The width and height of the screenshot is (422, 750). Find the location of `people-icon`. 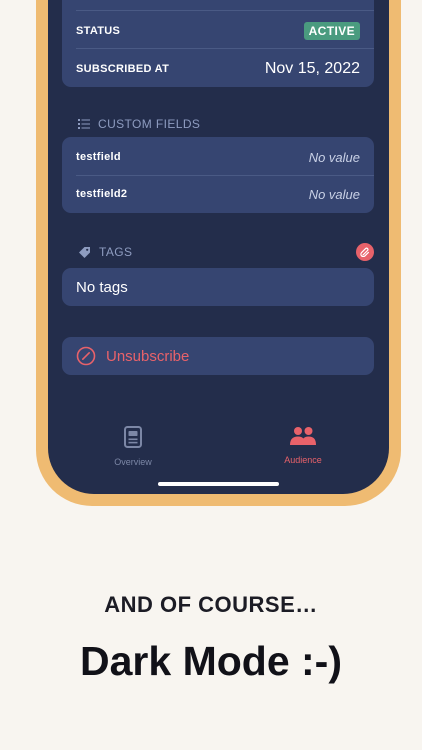

people-icon is located at coordinates (303, 436).